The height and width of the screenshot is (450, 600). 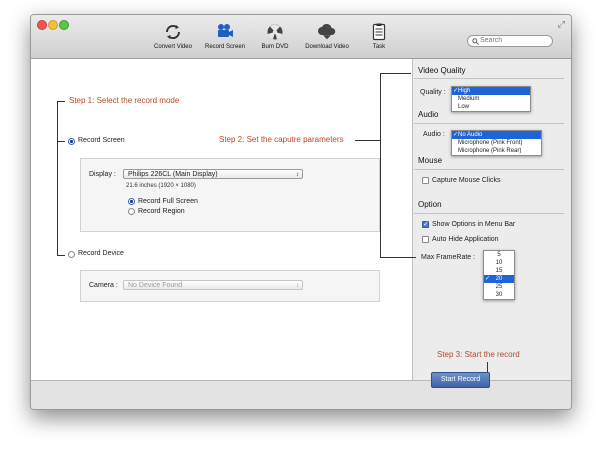 I want to click on step2-bracket-top, so click(x=395, y=73).